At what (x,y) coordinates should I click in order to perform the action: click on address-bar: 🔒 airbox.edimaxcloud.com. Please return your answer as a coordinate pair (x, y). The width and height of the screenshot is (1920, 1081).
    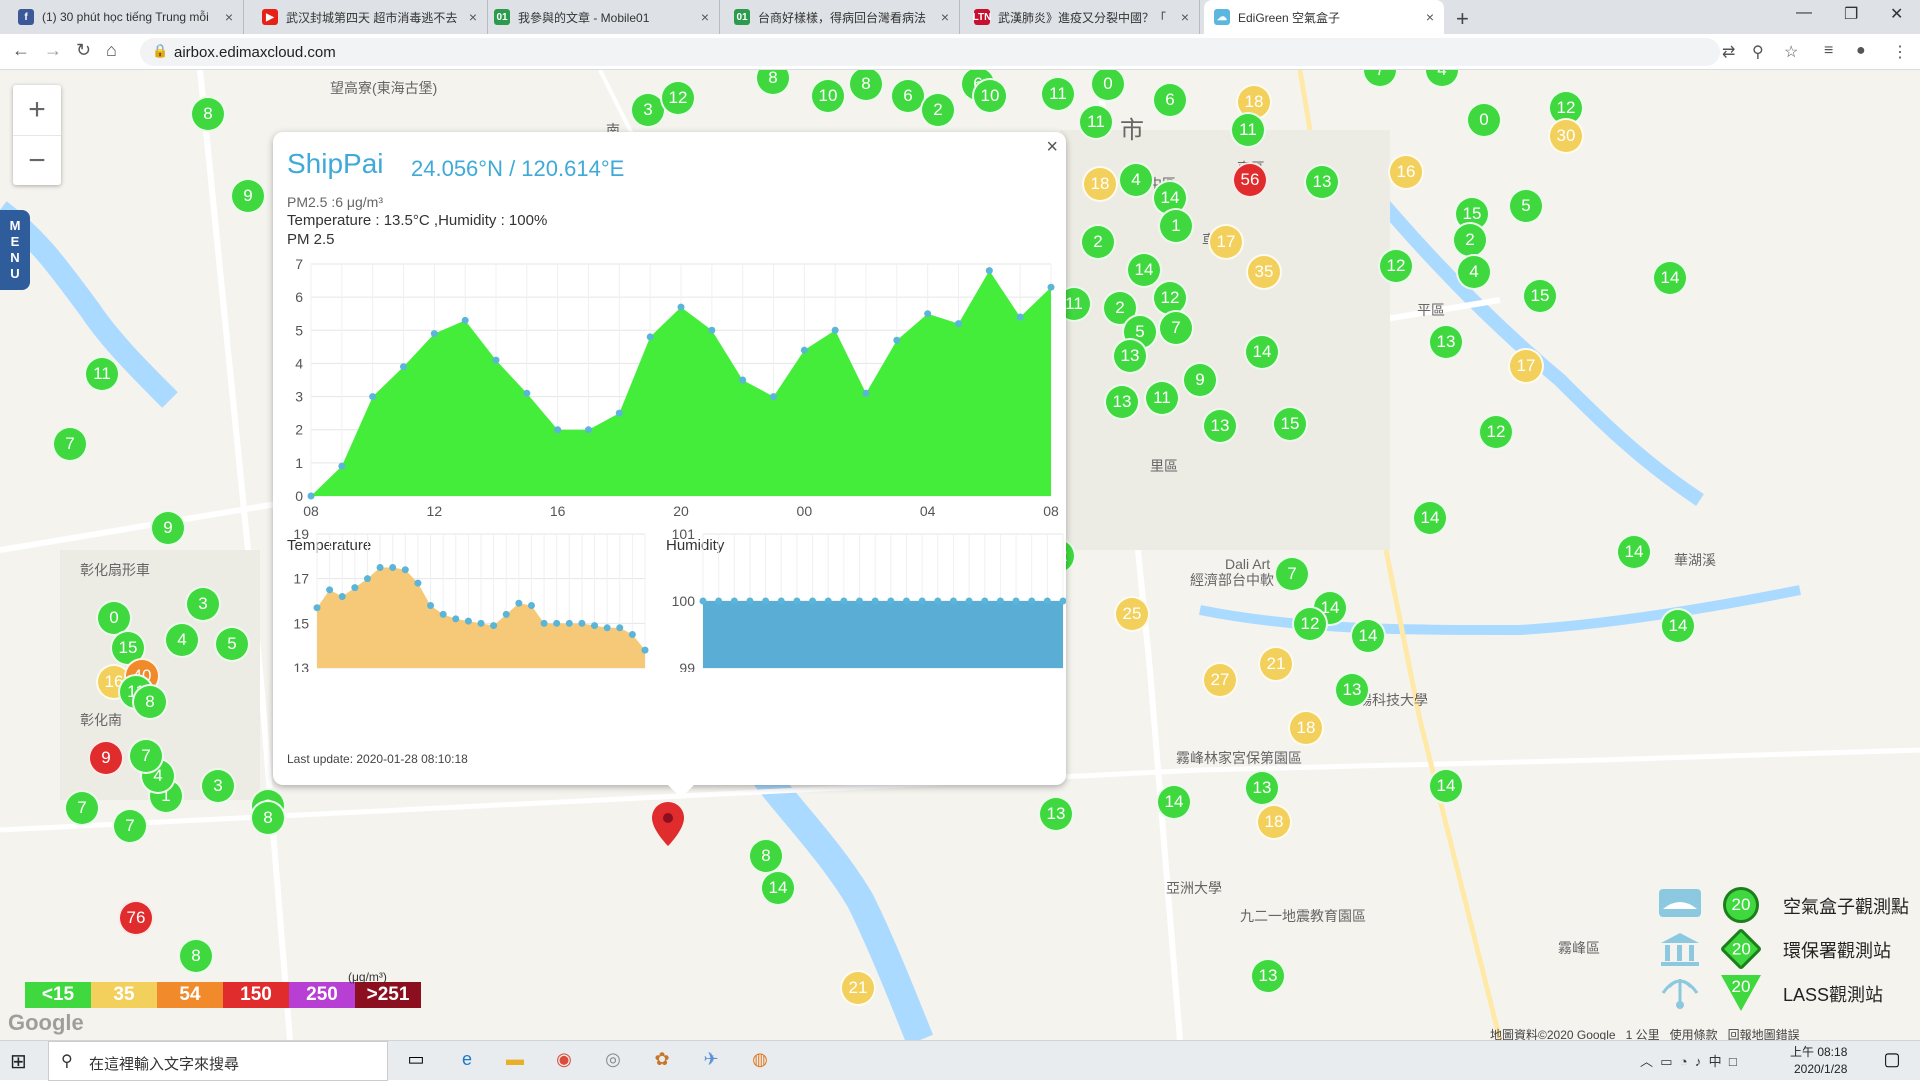
    Looking at the image, I should click on (930, 52).